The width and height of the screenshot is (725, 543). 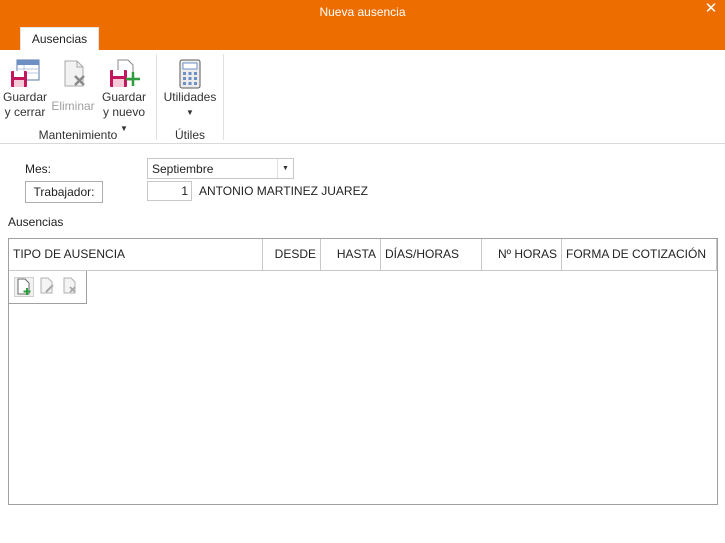 I want to click on column-header-forma-cotizacion: FORMA DE COTIZACIÓN, so click(x=639, y=254).